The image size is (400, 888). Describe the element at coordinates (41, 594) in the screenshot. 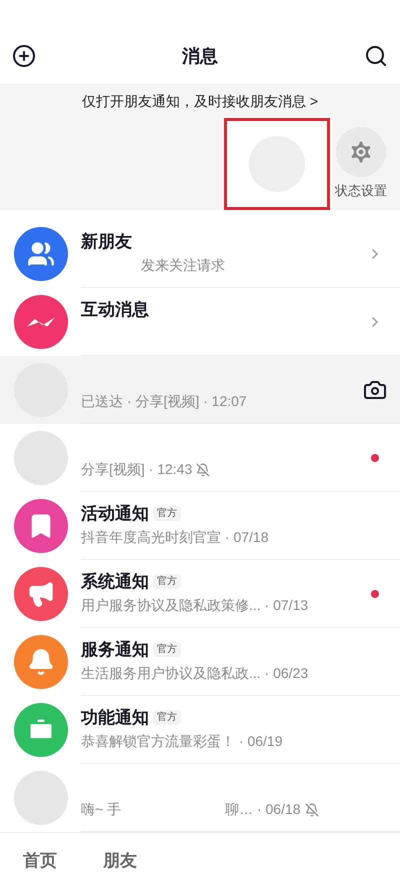

I see `megaphone-icon` at that location.